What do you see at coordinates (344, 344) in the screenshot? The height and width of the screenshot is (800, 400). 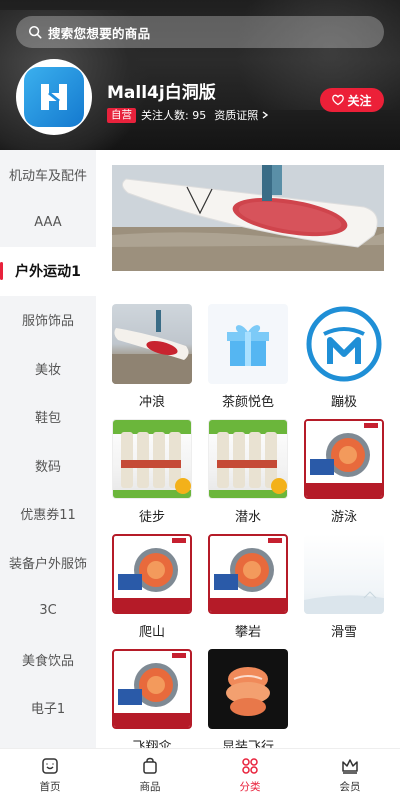 I see `brand-logo-image` at bounding box center [344, 344].